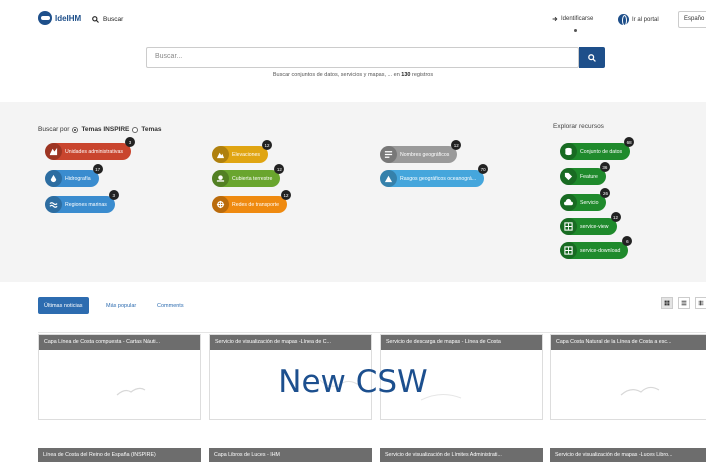 This screenshot has width=706, height=462. I want to click on names-icon, so click(388, 154).